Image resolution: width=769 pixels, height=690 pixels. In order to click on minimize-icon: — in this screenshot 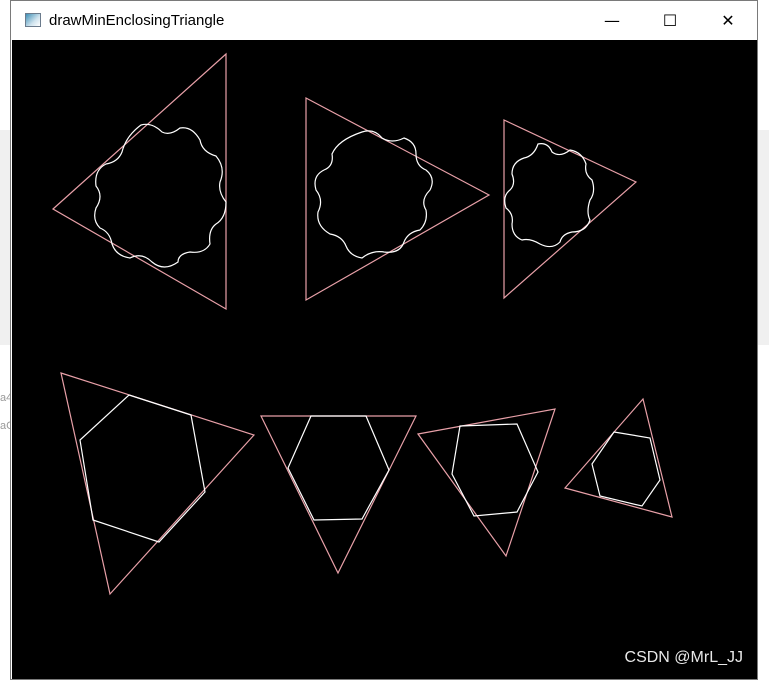, I will do `click(612, 20)`.